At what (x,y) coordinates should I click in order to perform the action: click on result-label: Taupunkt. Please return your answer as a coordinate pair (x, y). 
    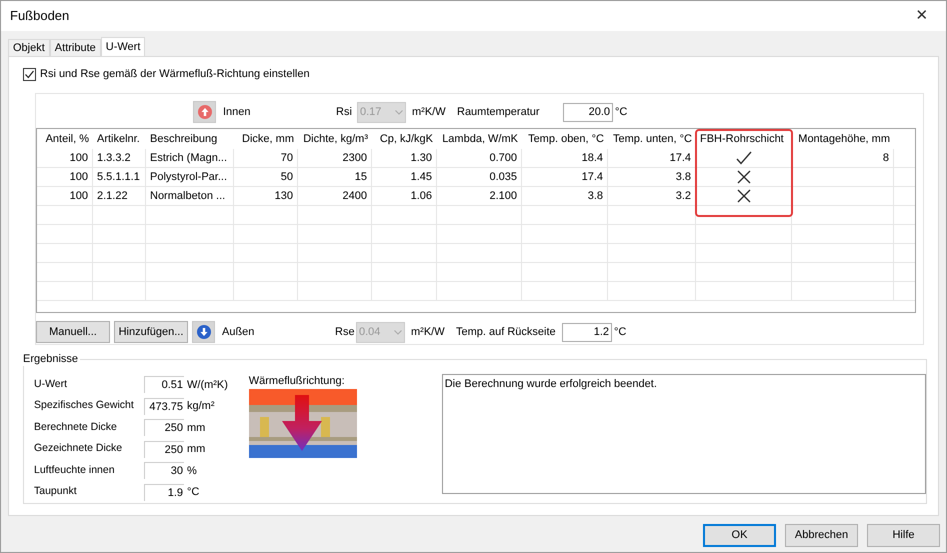
    Looking at the image, I should click on (56, 492).